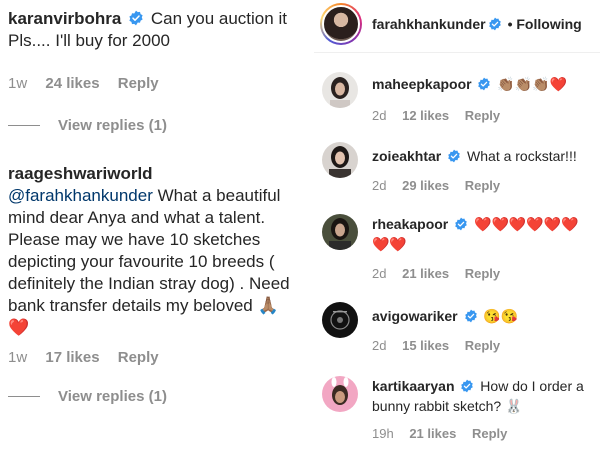  I want to click on comment-meta: 2d 21 likes Reply, so click(442, 273).